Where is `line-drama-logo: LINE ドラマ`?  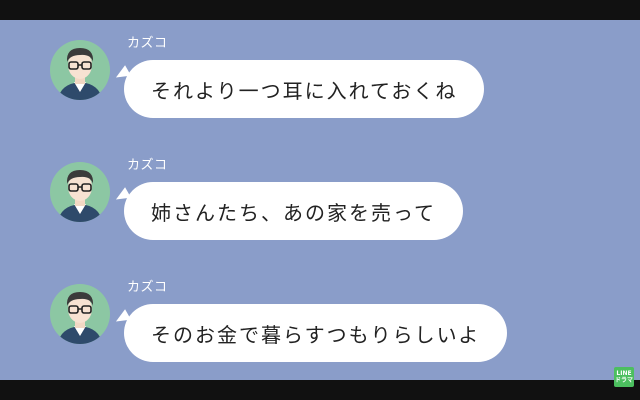
line-drama-logo: LINE ドラマ is located at coordinates (624, 377).